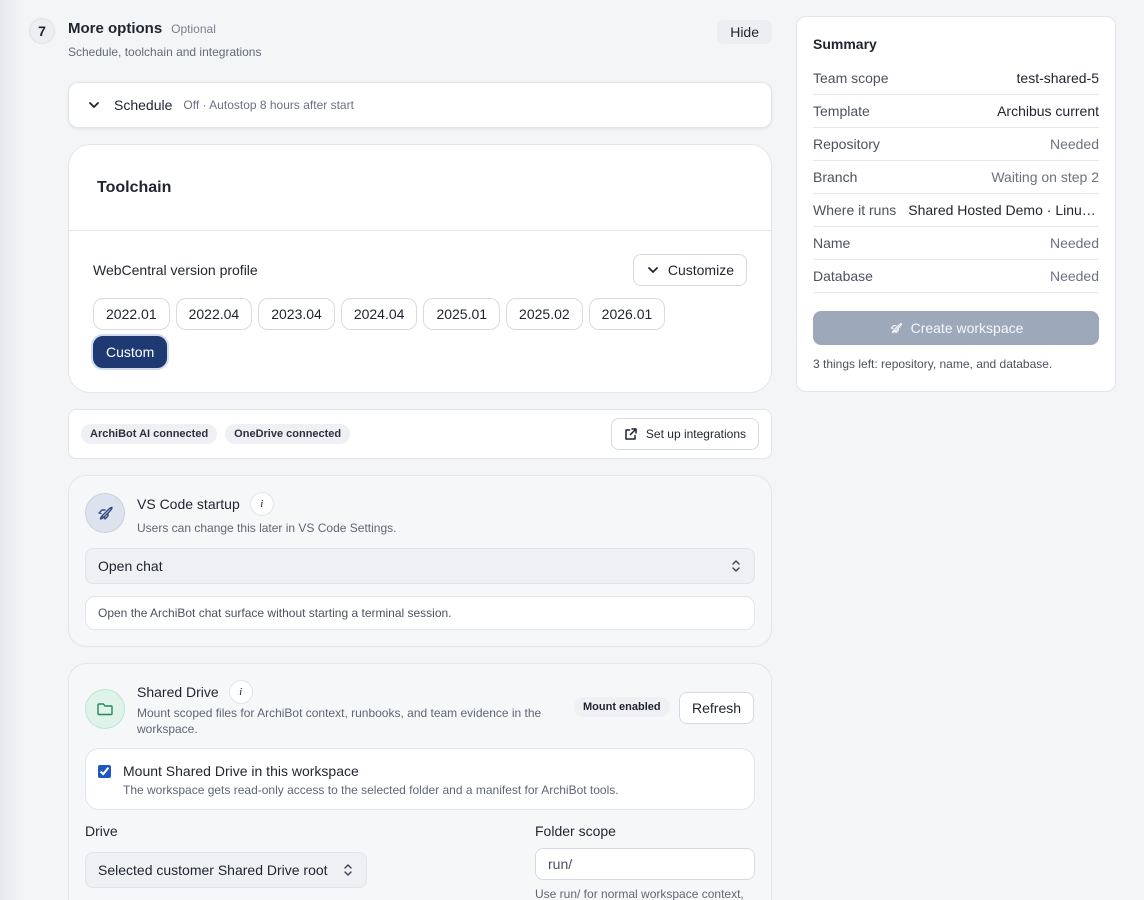  What do you see at coordinates (695, 434) in the screenshot?
I see `set-up-integrations-label: Set up integrations` at bounding box center [695, 434].